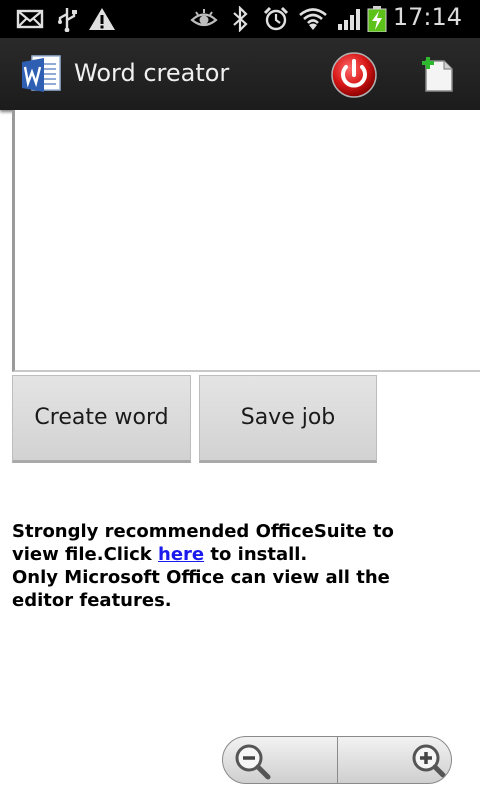 This screenshot has width=480, height=800. I want to click on zoom-out-icon, so click(253, 762).